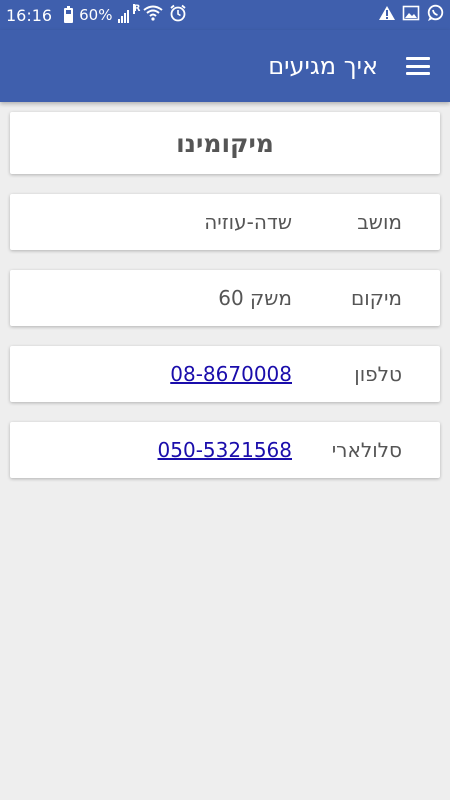  I want to click on info-row-mobile: סלולארי 050-5321568, so click(225, 450).